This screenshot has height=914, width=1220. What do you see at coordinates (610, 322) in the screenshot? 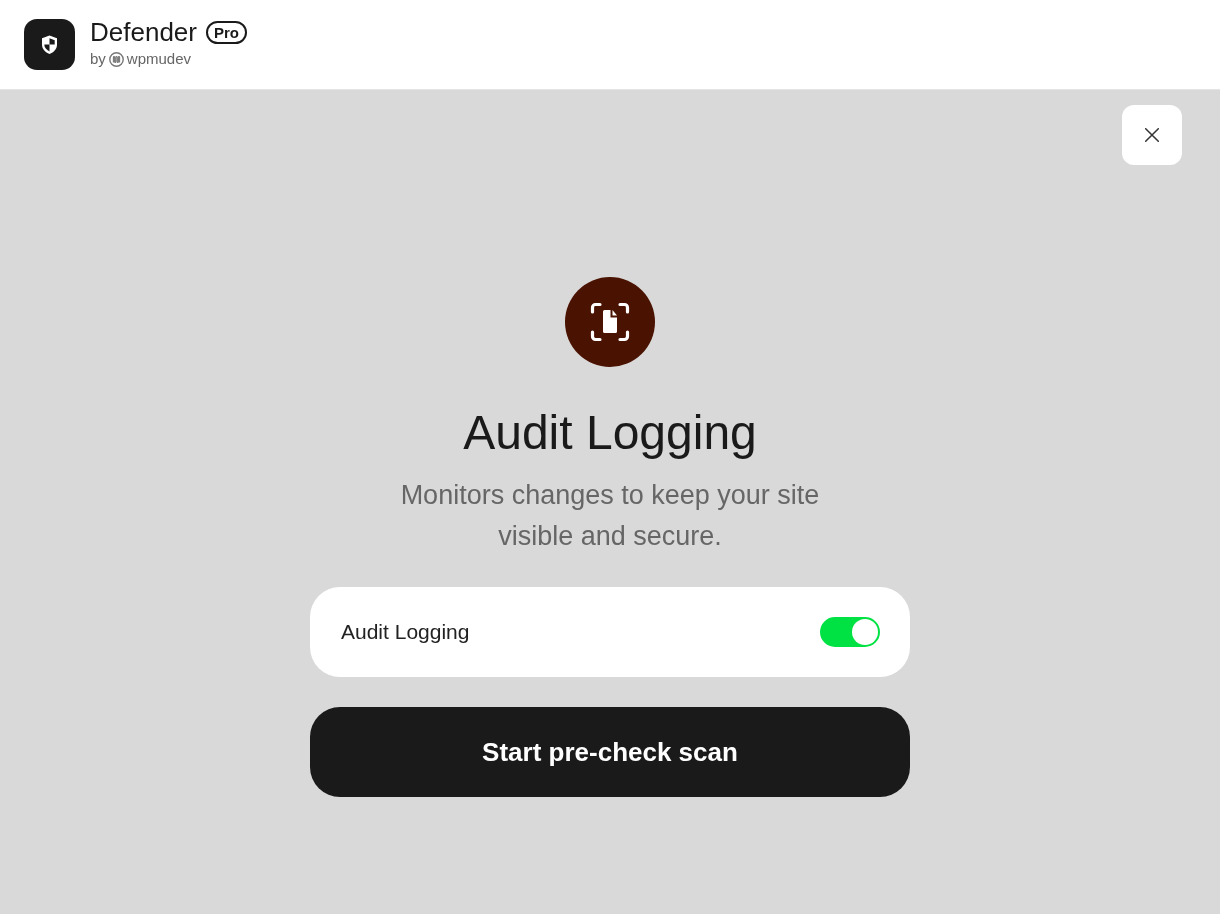
I see `document-scan-icon` at bounding box center [610, 322].